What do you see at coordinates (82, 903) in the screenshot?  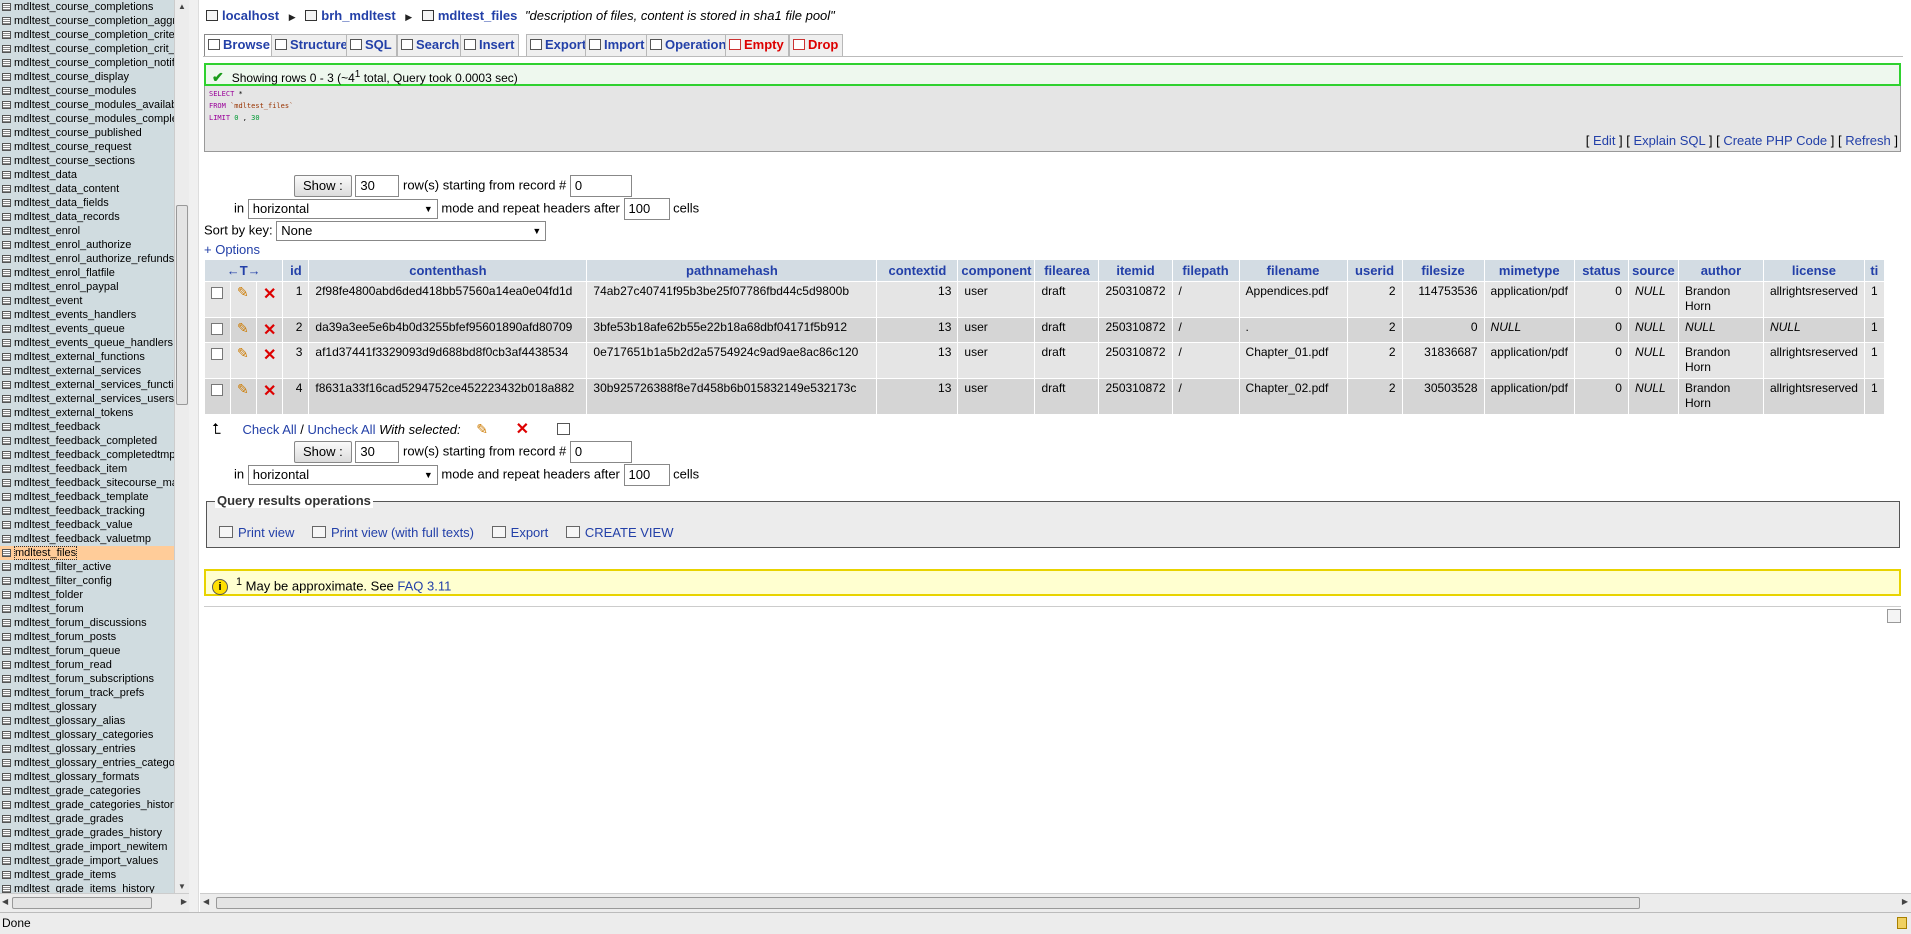 I see `nav-hscroll-thumb` at bounding box center [82, 903].